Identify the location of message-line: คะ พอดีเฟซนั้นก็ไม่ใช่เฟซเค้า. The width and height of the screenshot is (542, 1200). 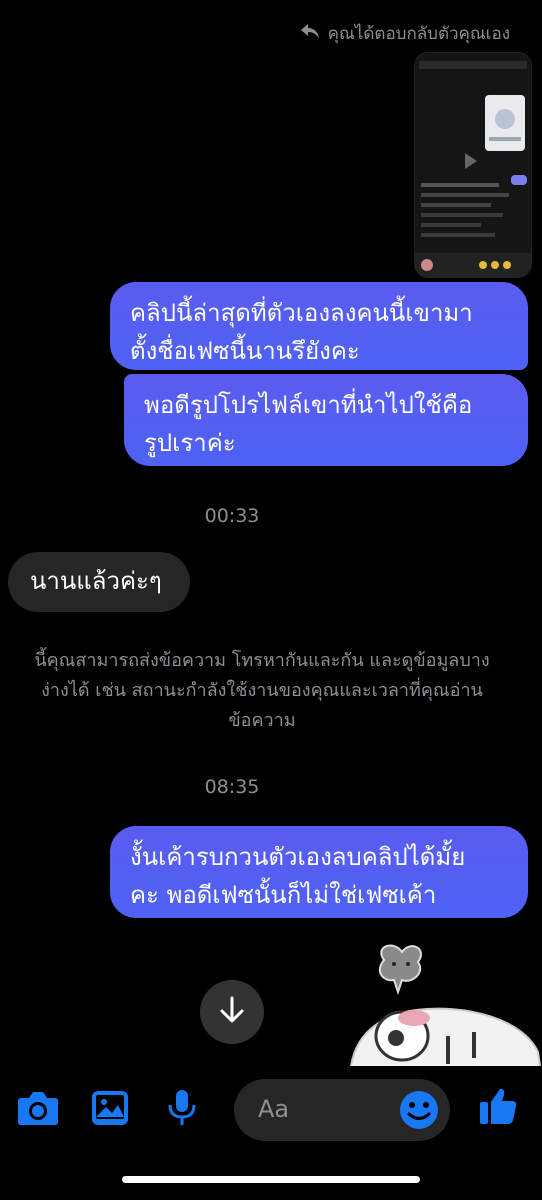
(283, 895).